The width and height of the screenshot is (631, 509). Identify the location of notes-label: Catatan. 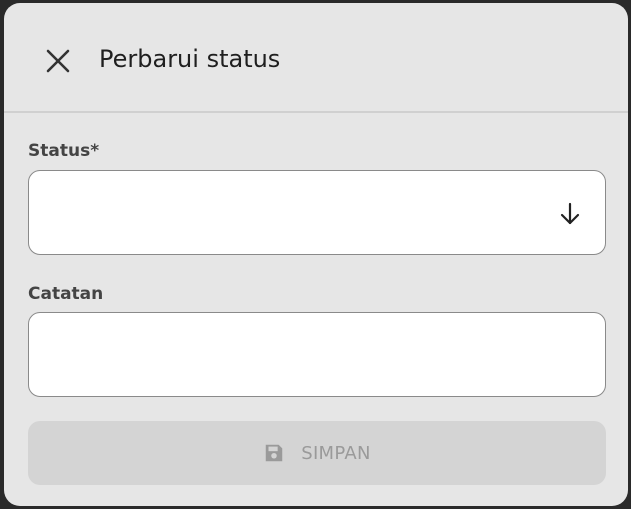
(66, 294).